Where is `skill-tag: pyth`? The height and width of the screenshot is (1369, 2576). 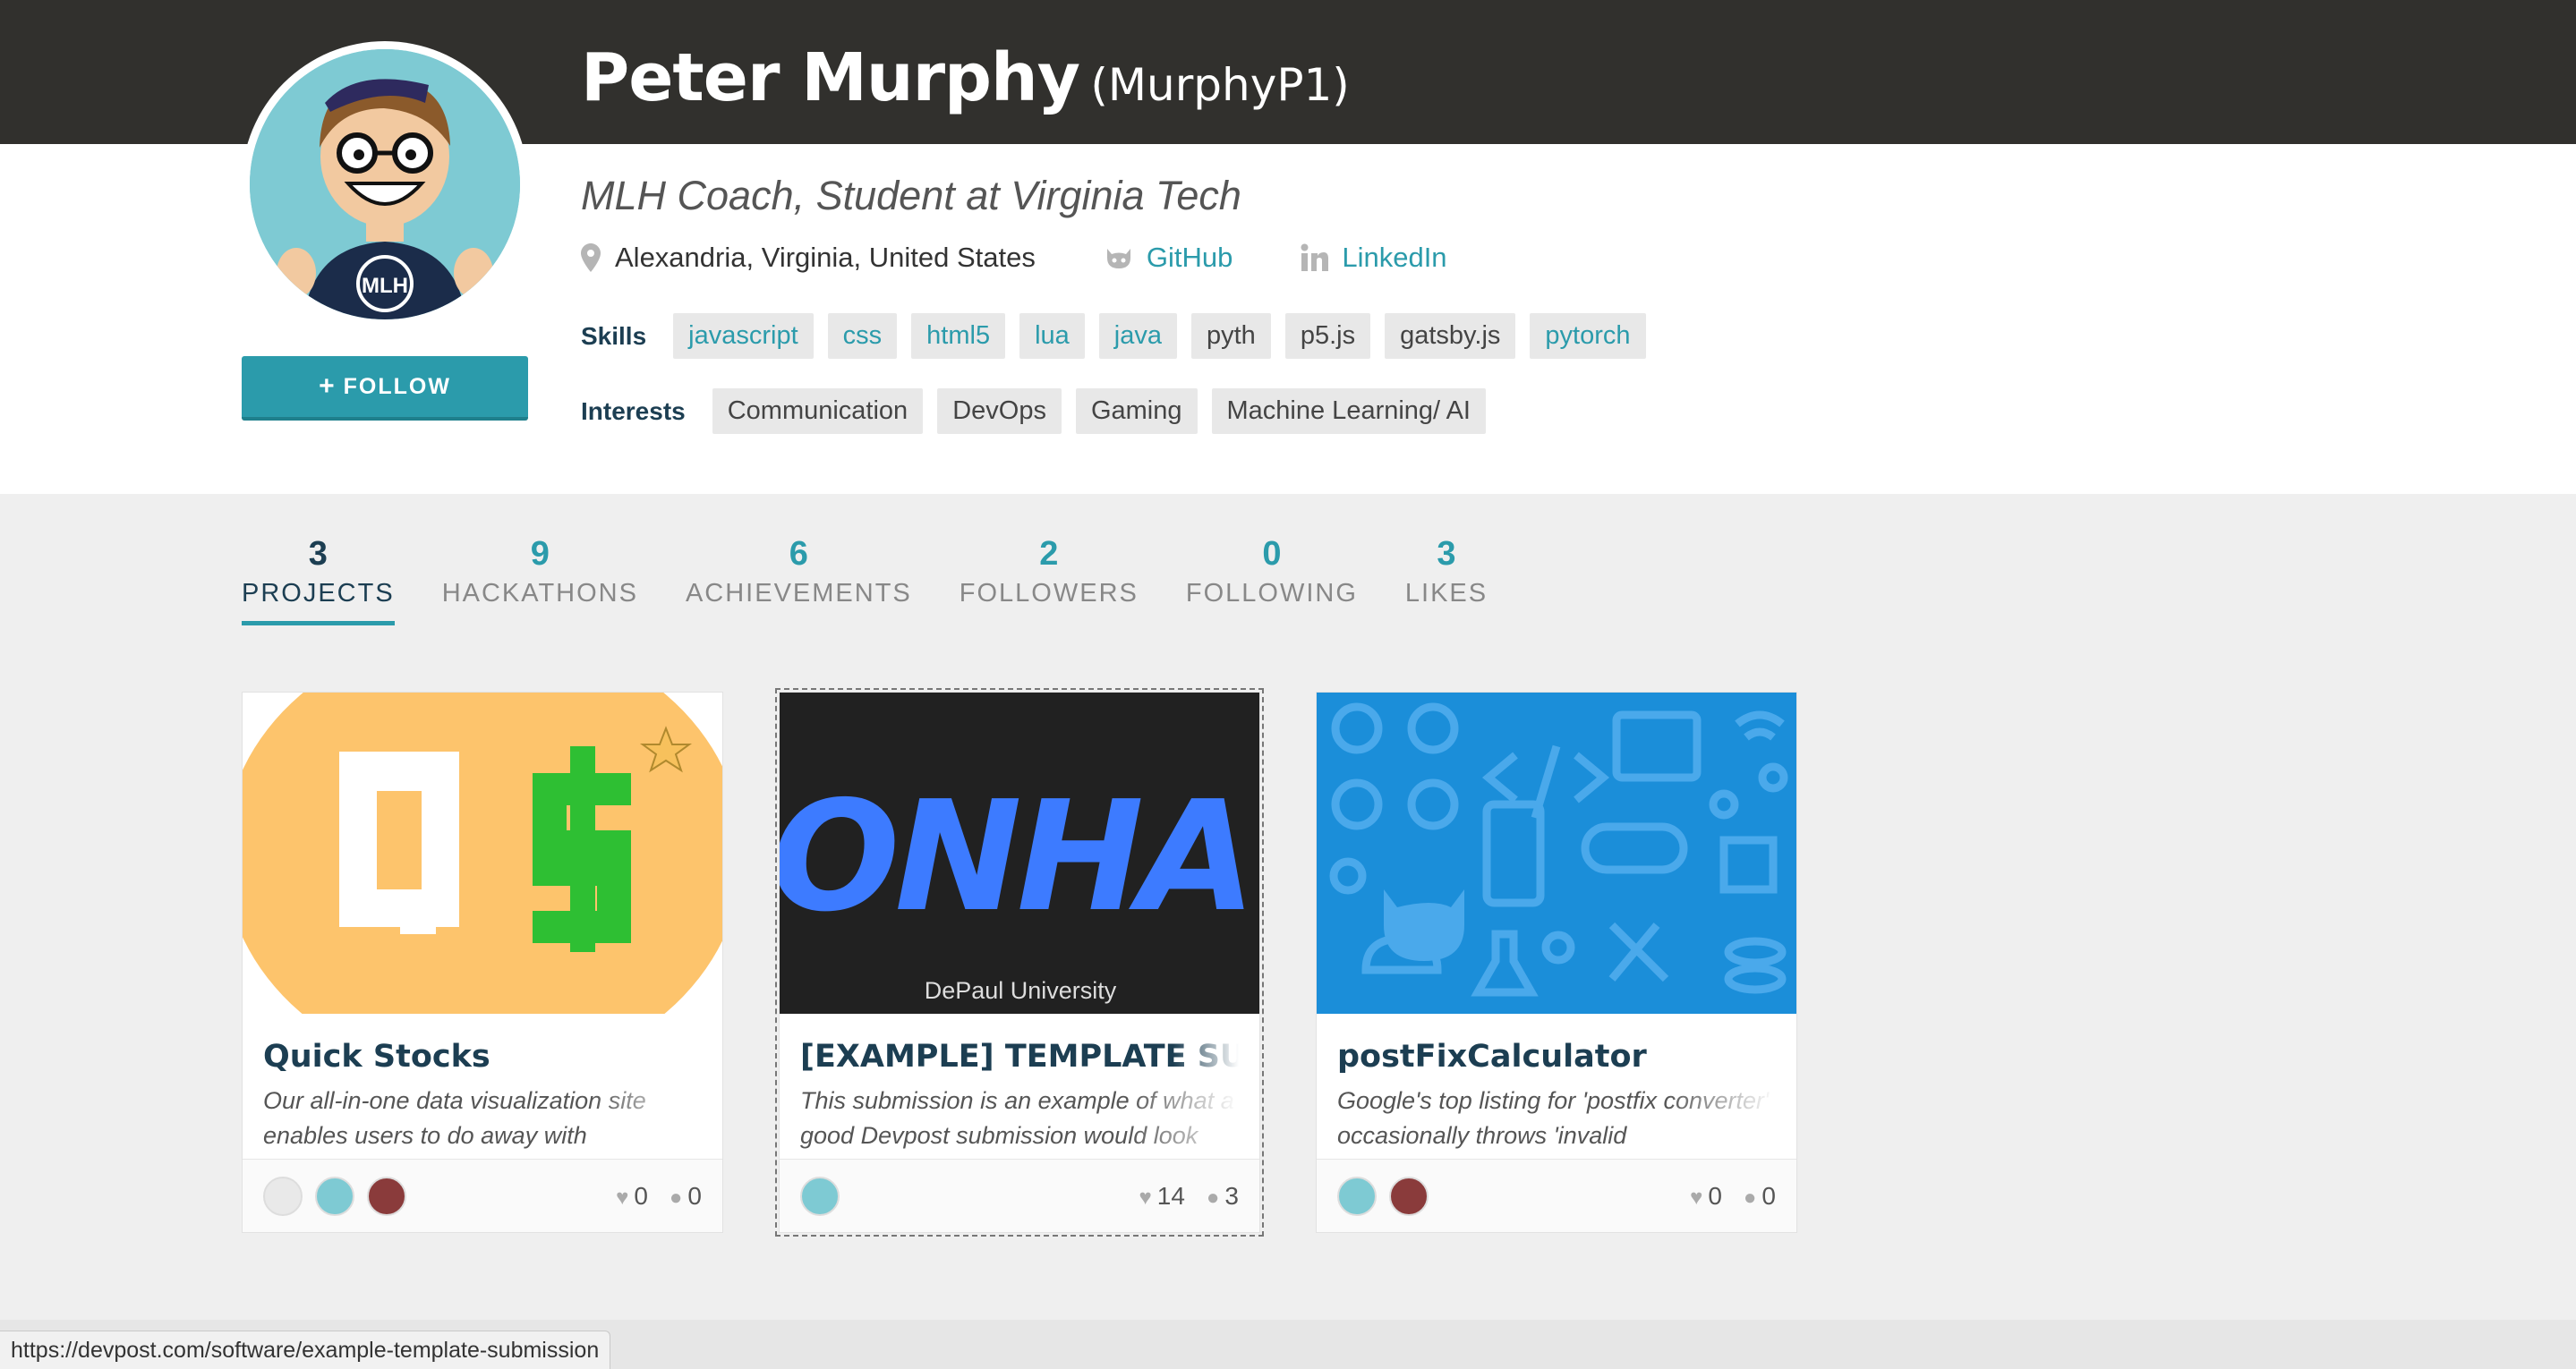 skill-tag: pyth is located at coordinates (1231, 336).